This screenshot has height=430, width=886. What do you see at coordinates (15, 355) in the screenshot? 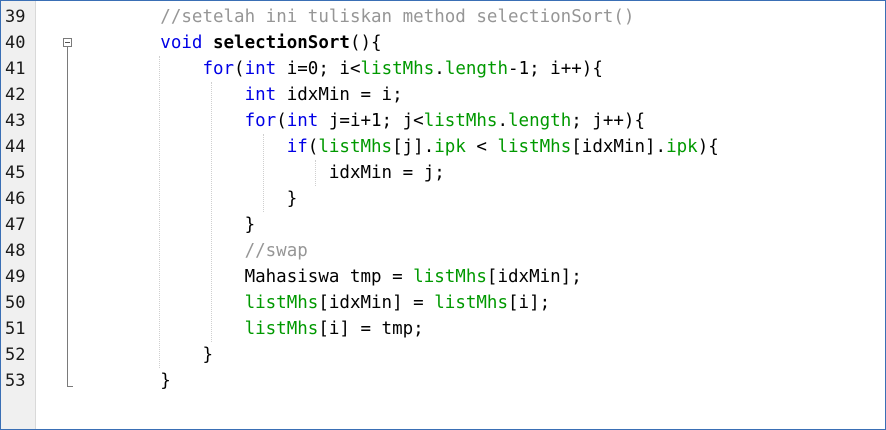
I see `line-number: 52` at bounding box center [15, 355].